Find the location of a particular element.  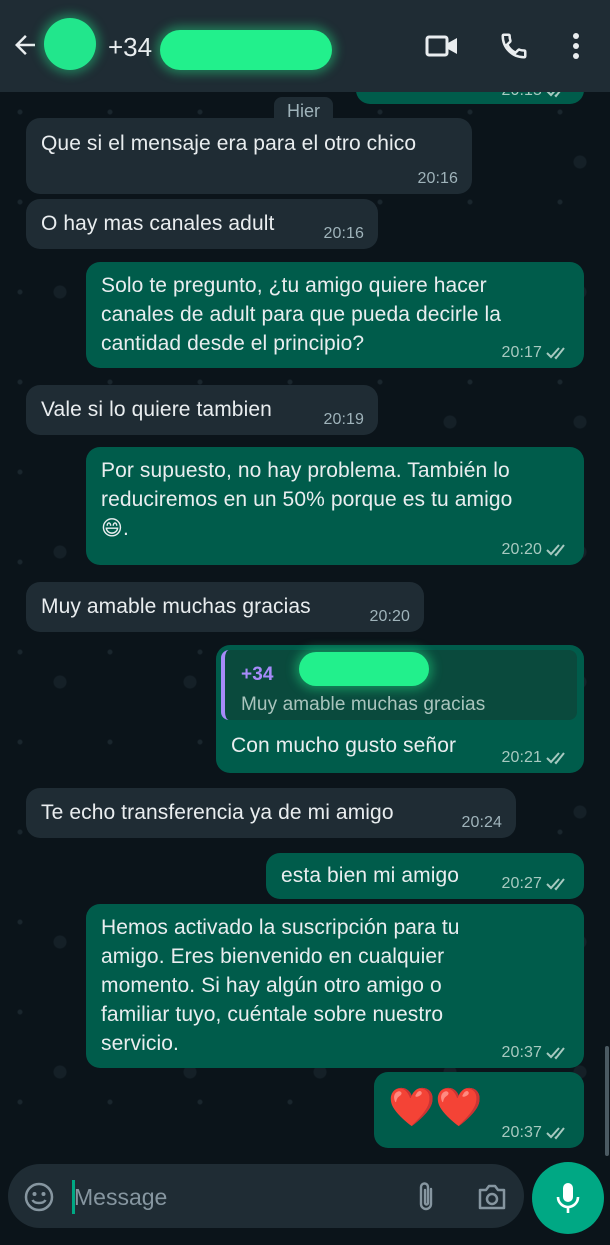

message-bubble-incoming: Vale si lo quiere tambien 20:19 is located at coordinates (202, 410).